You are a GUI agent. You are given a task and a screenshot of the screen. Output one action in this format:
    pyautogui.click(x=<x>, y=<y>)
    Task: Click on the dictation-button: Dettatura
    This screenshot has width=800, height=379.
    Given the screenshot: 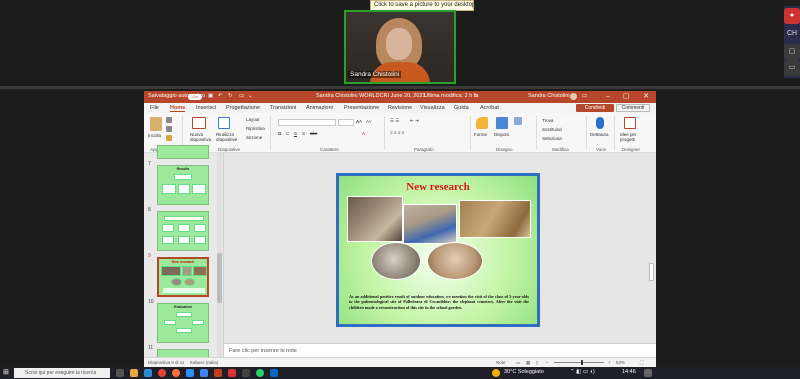 What is the action you would take?
    pyautogui.click(x=599, y=134)
    